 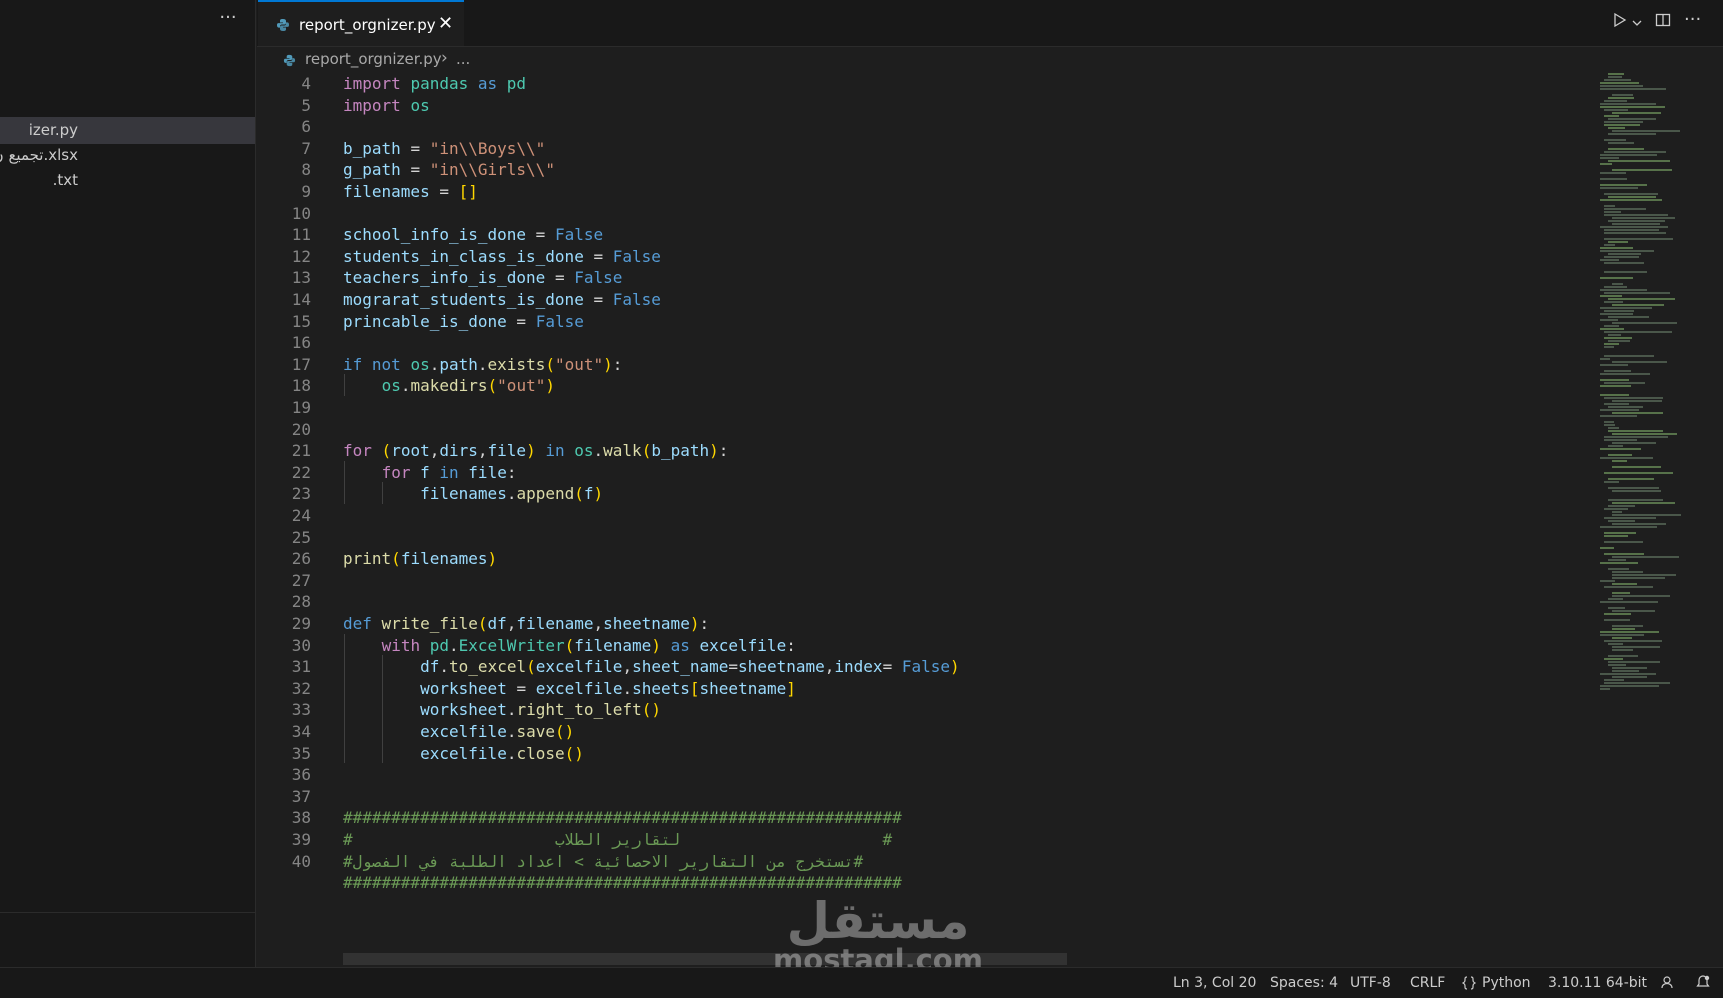 I want to click on code-line: 12 students_in_class_is_done = False, so click(x=924, y=257).